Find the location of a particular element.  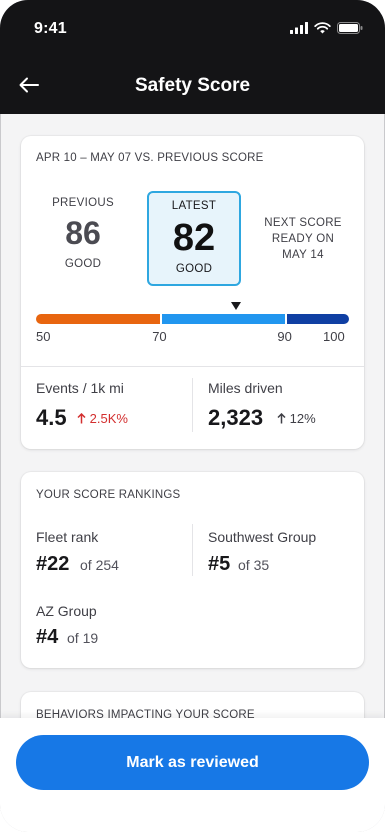

card-divider is located at coordinates (192, 366).